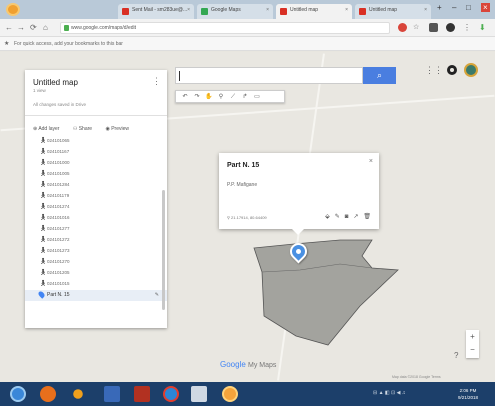  I want to click on tab-google-maps: Google Maps ×, so click(235, 11).